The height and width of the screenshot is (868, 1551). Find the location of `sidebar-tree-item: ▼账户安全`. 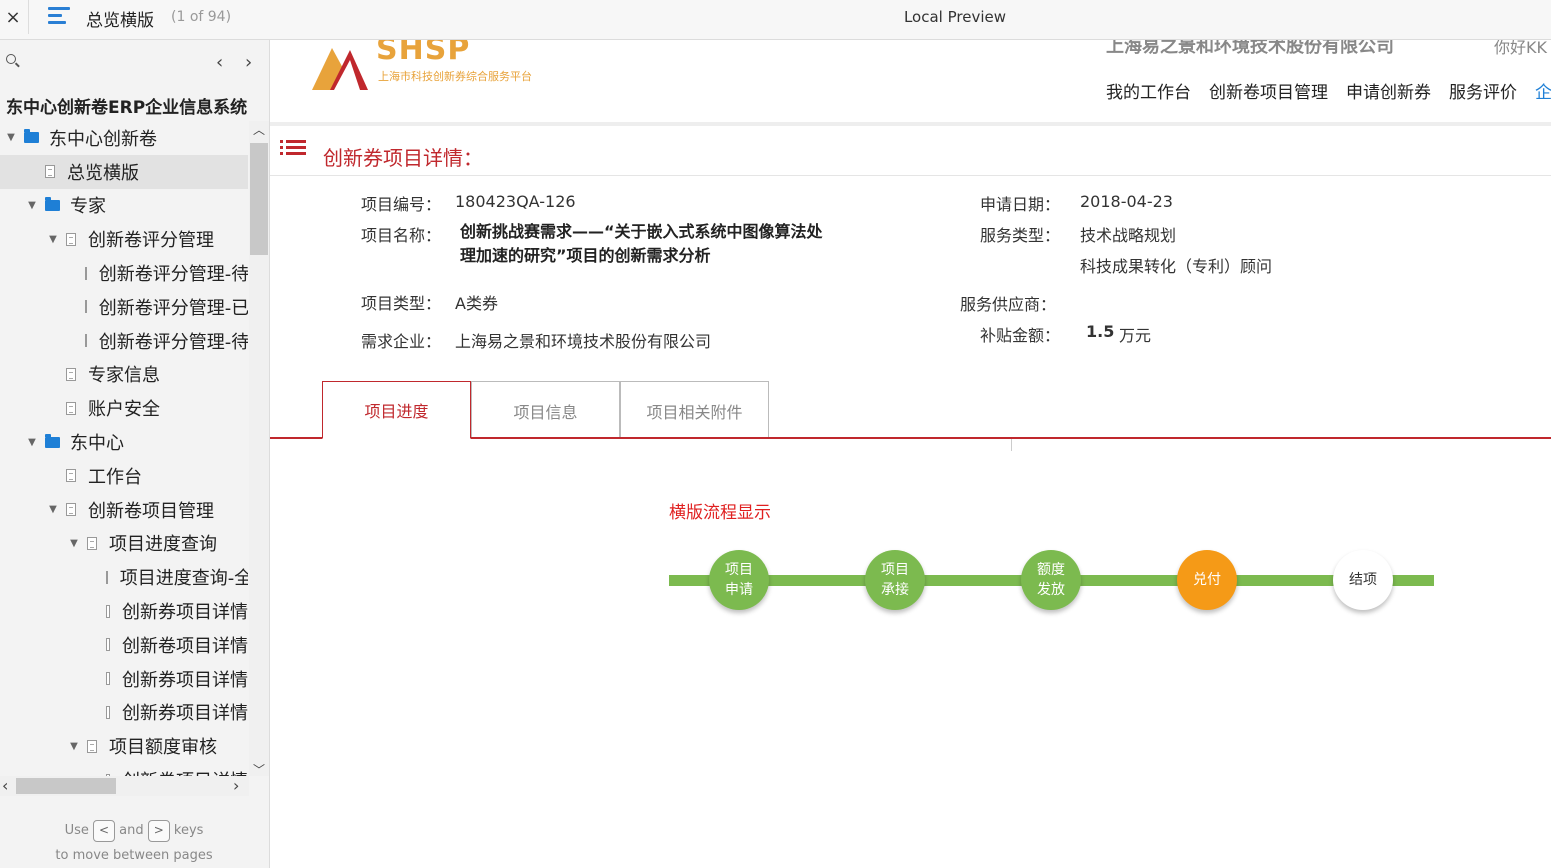

sidebar-tree-item: ▼账户安全 is located at coordinates (124, 408).